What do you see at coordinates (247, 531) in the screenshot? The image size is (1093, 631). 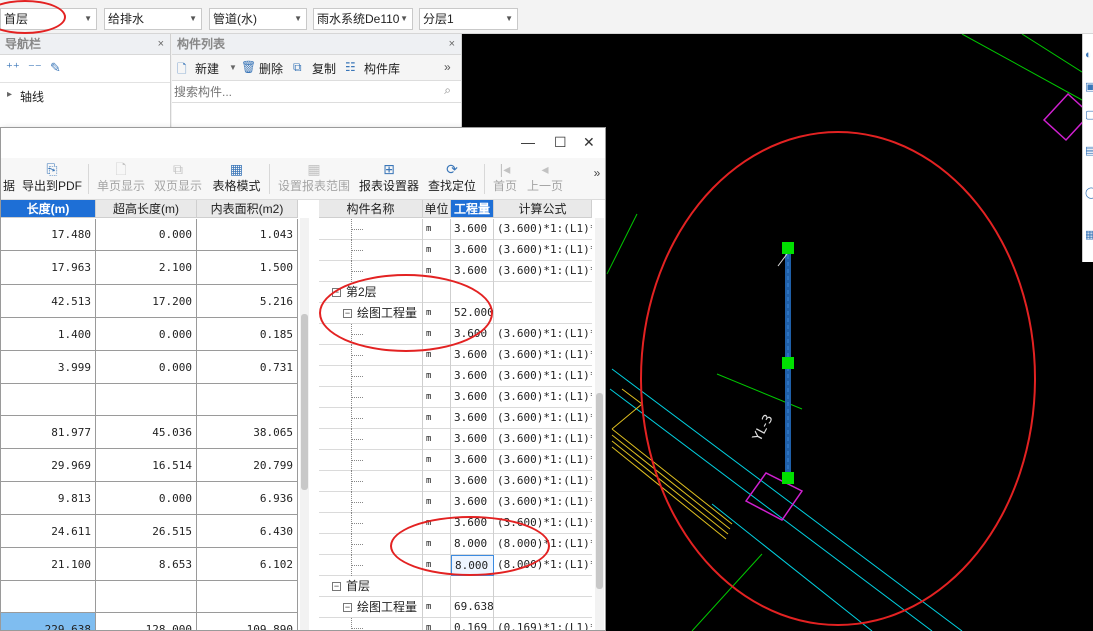 I see `table-cell-area: 6.430` at bounding box center [247, 531].